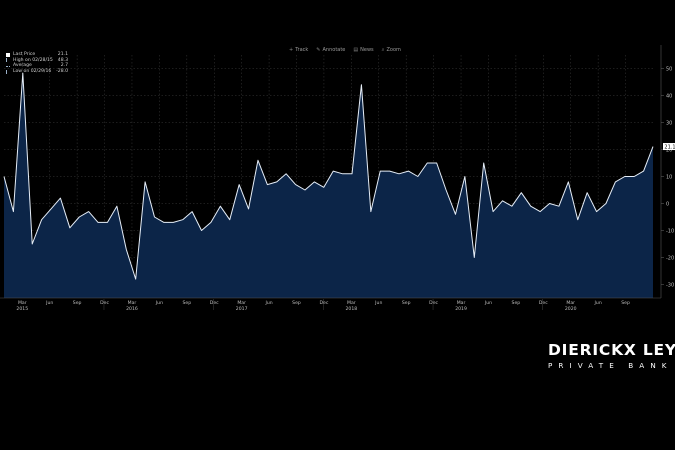 This screenshot has width=675, height=450. I want to click on y-tick-label: -30, so click(670, 285).